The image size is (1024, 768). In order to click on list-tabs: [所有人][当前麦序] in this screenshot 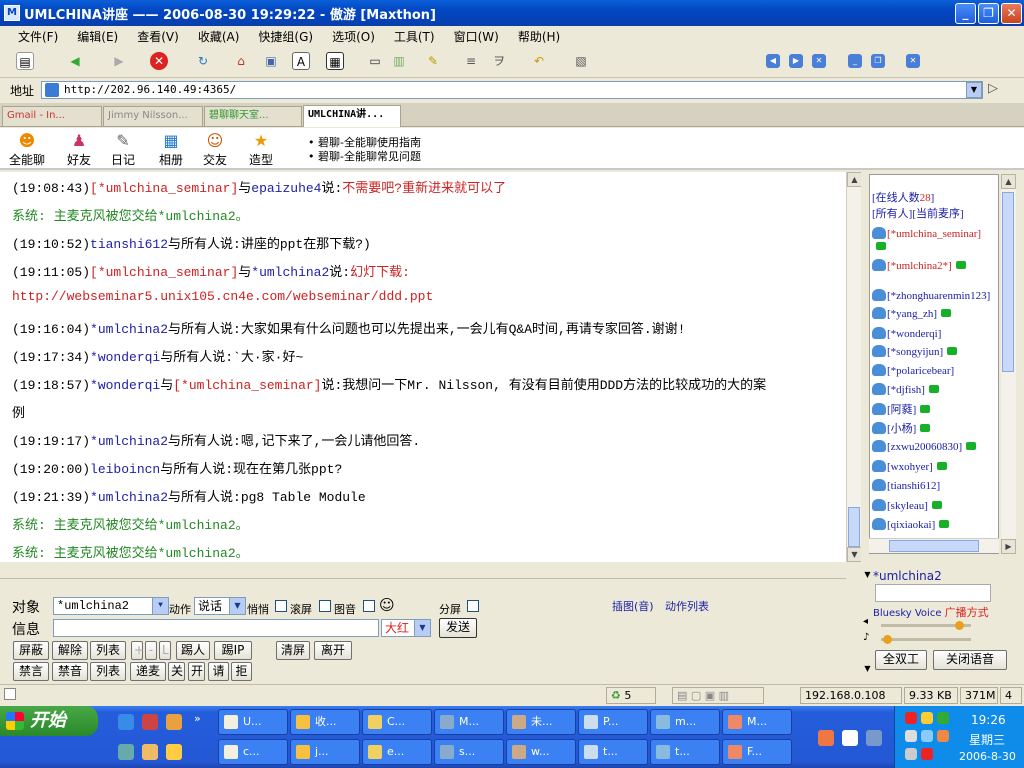, I will do `click(918, 213)`.